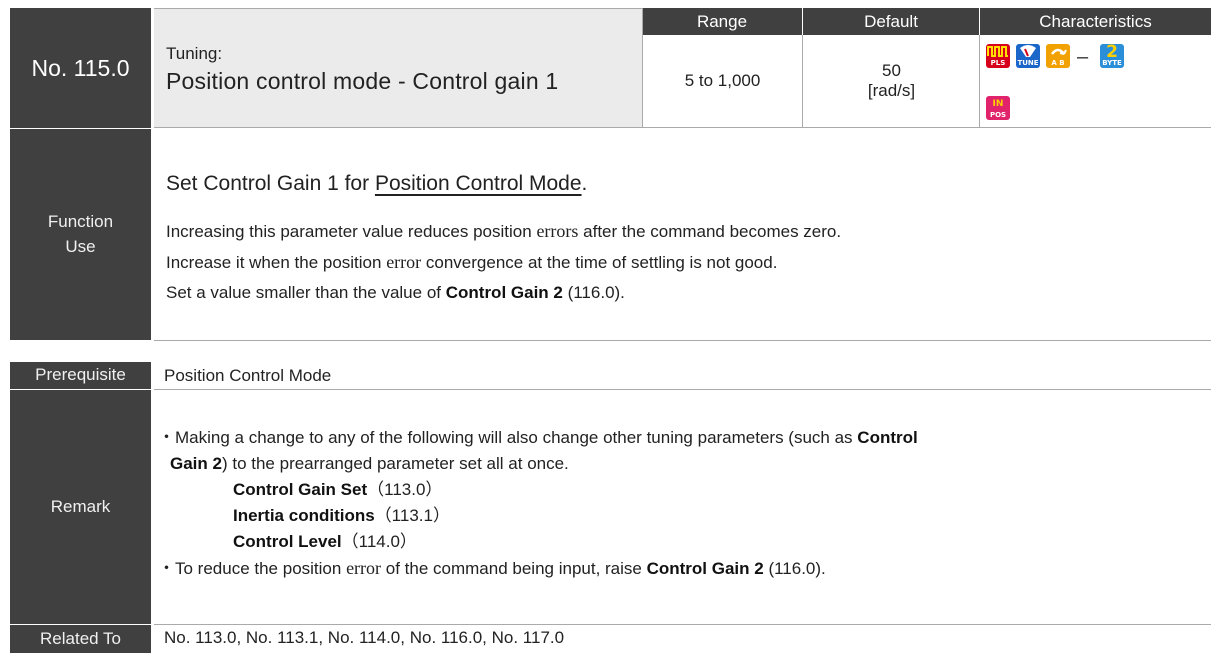 This screenshot has height=653, width=1221. I want to click on range-value: 5 to 1,000, so click(722, 80).